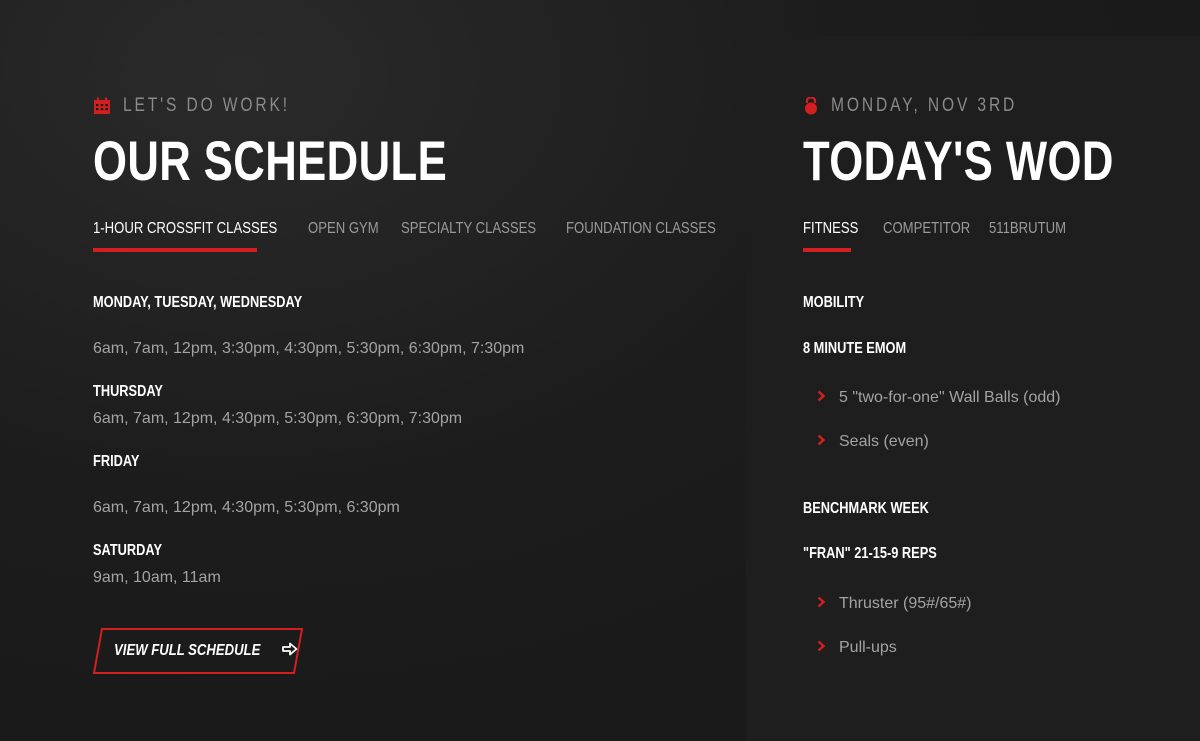 This screenshot has height=741, width=1200. I want to click on wod-eyebrow: MONDAY, NOV 3RD, so click(930, 106).